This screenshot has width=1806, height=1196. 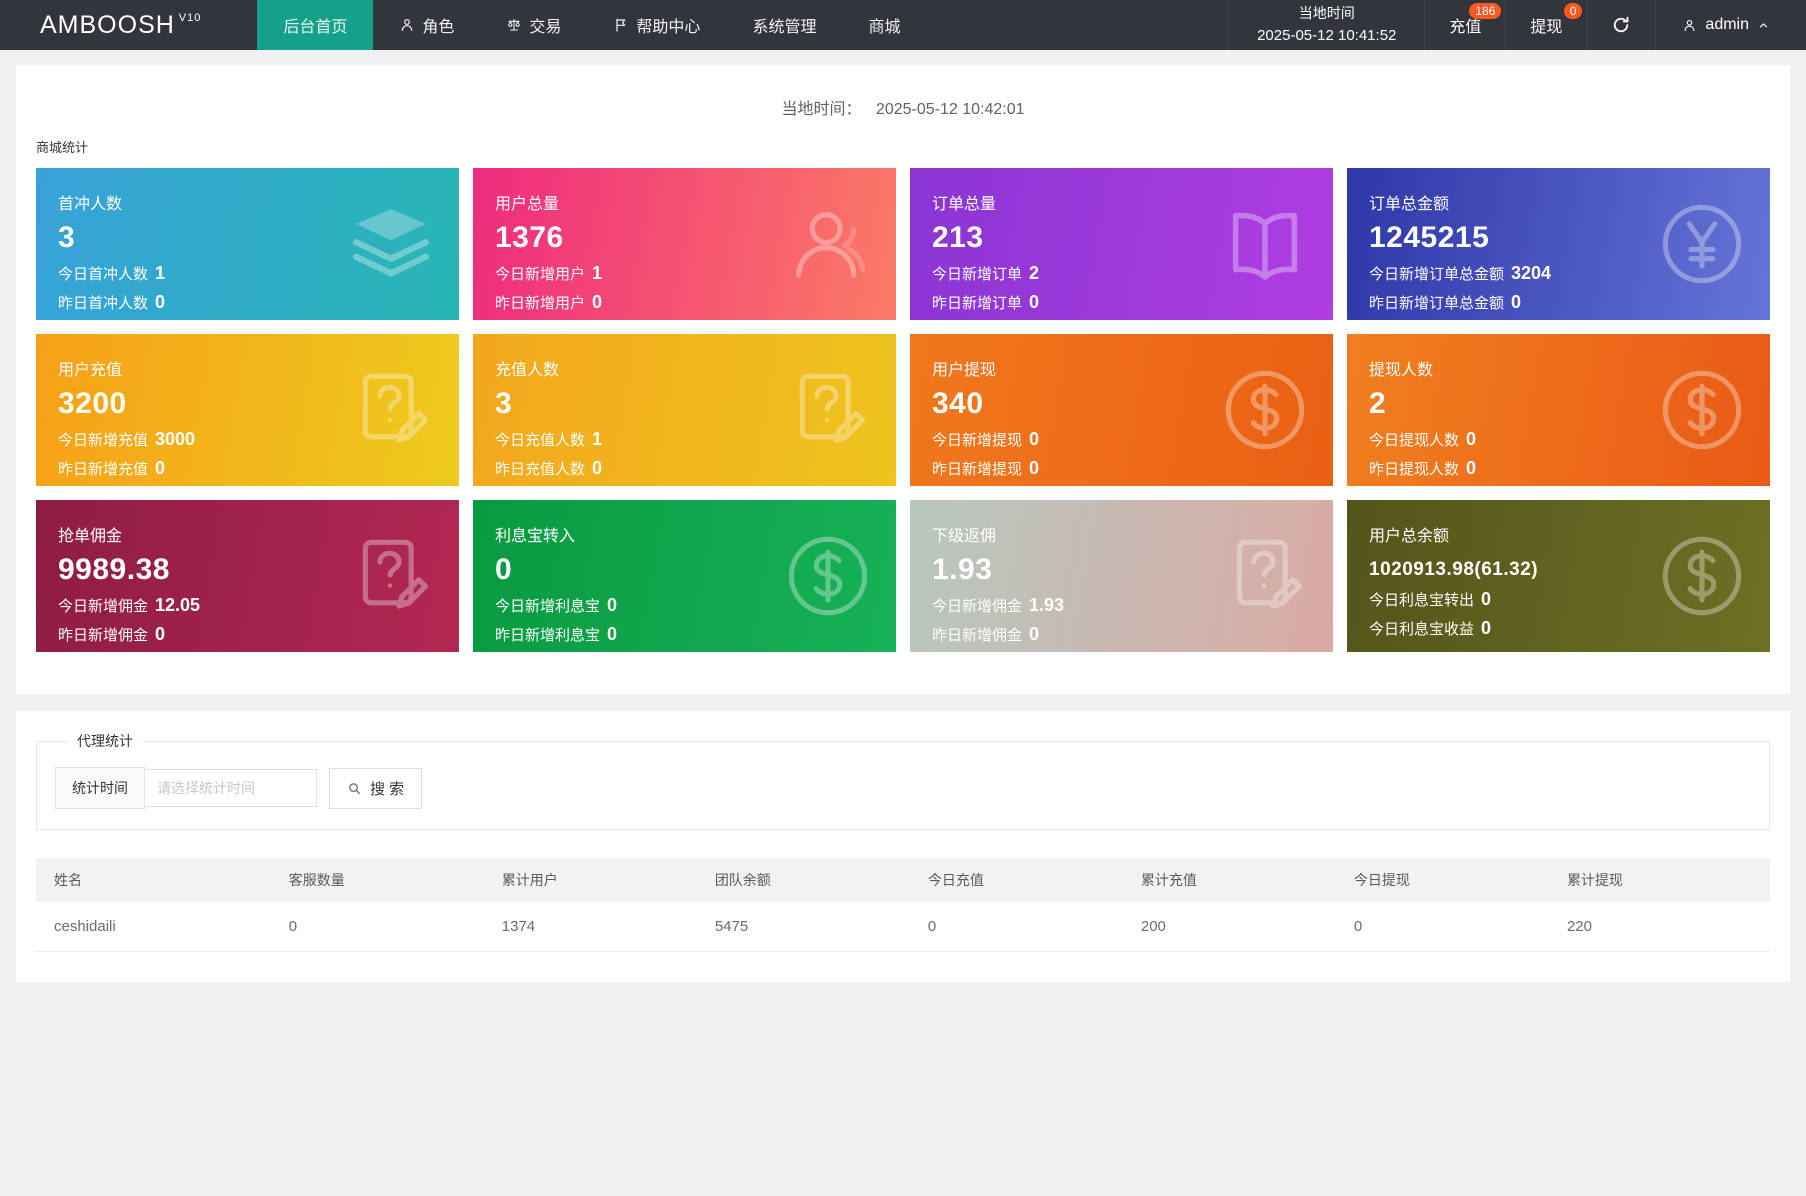 I want to click on layers-icon, so click(x=391, y=244).